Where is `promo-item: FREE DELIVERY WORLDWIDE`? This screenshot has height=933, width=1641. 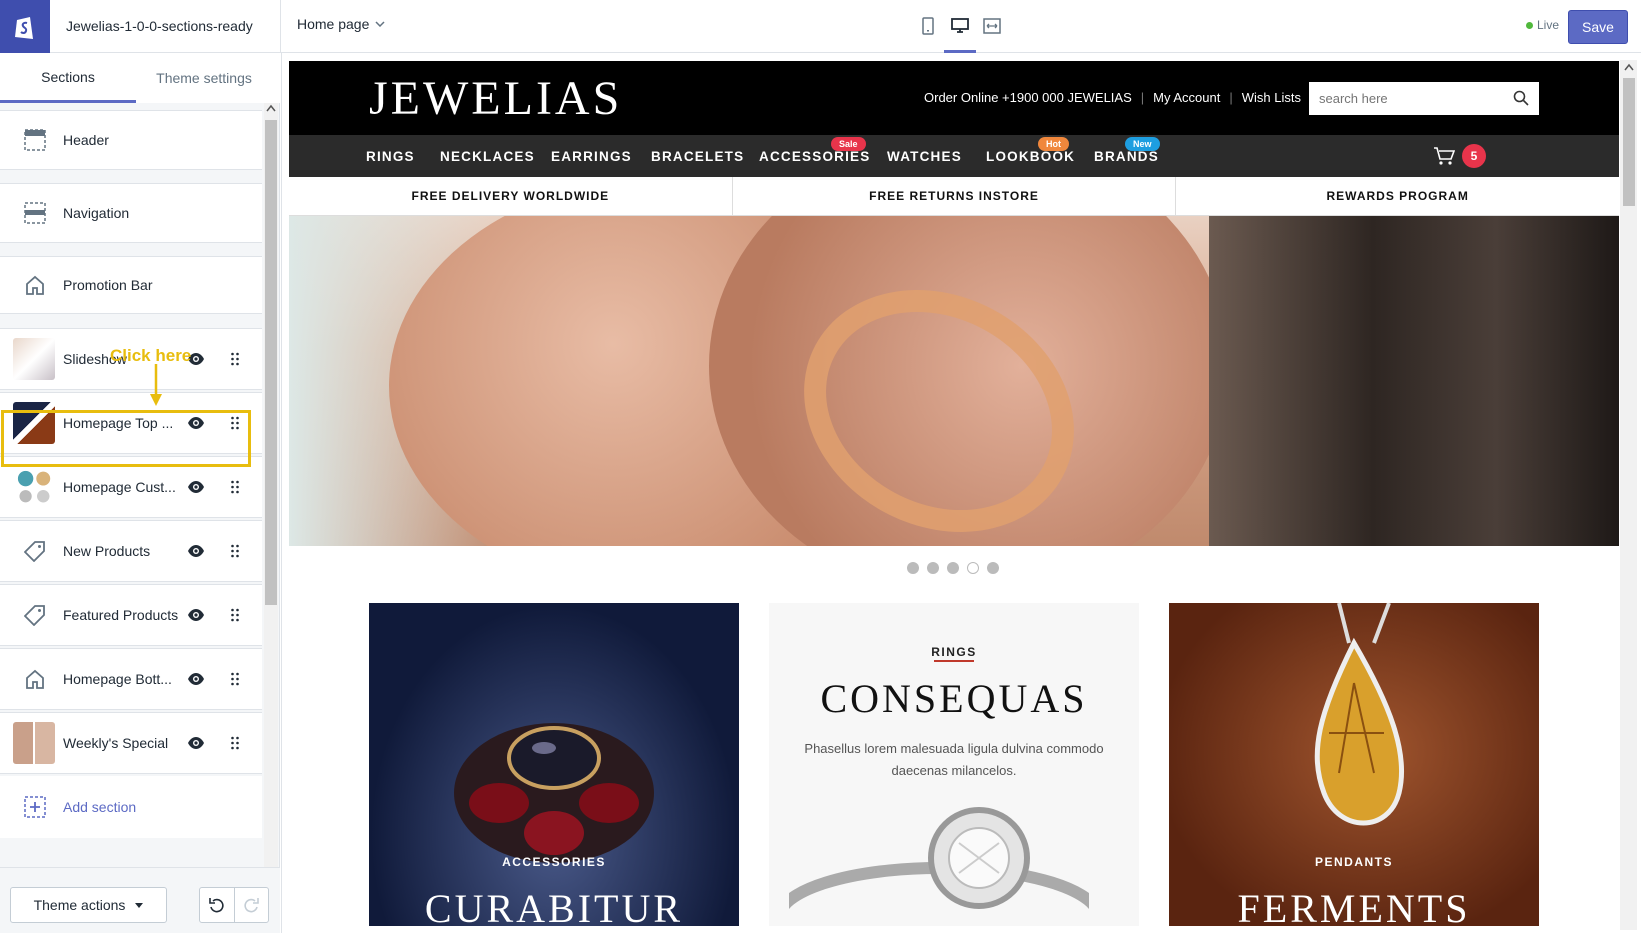
promo-item: FREE DELIVERY WORLDWIDE is located at coordinates (510, 196).